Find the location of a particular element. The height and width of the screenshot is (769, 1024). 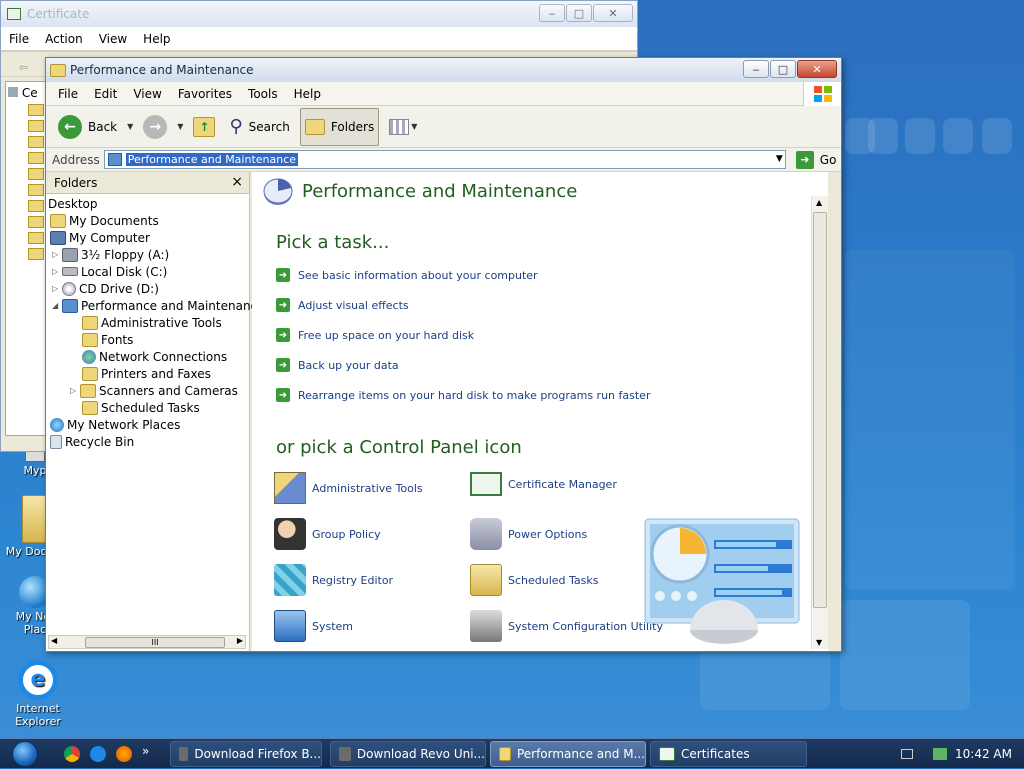

window-title: Performance and Maintenance is located at coordinates (162, 70).